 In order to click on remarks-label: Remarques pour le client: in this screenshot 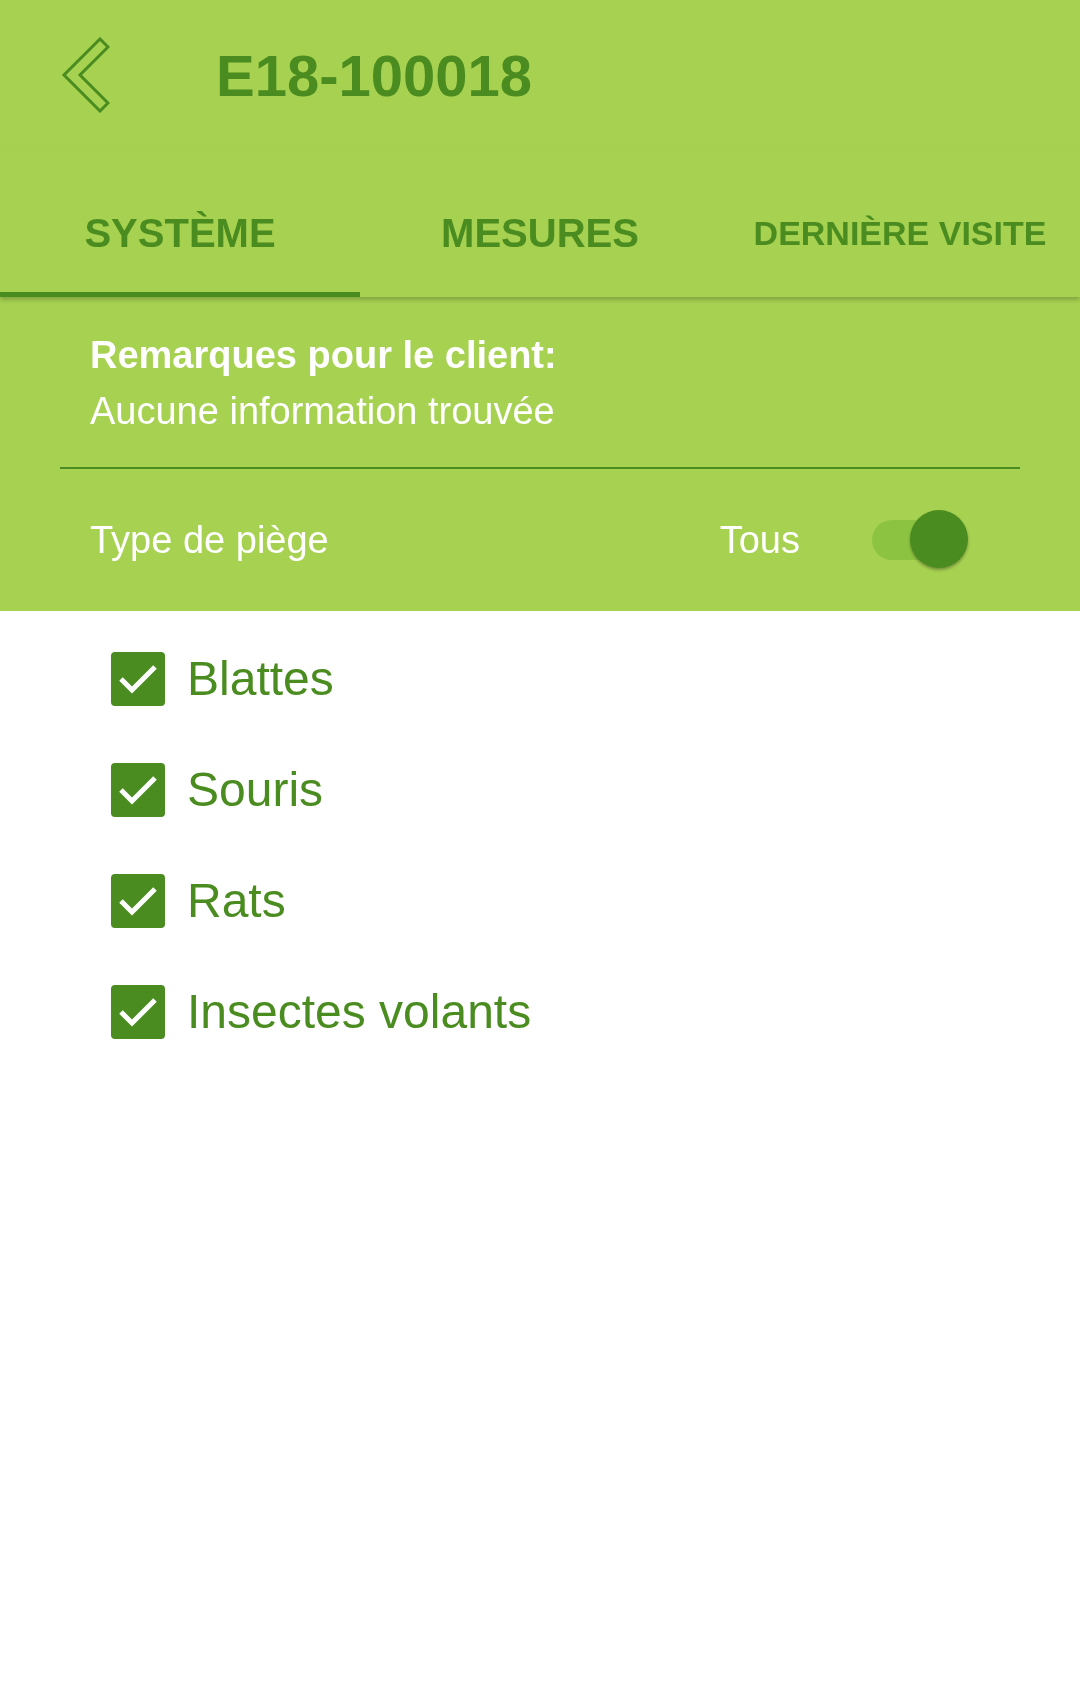, I will do `click(324, 355)`.